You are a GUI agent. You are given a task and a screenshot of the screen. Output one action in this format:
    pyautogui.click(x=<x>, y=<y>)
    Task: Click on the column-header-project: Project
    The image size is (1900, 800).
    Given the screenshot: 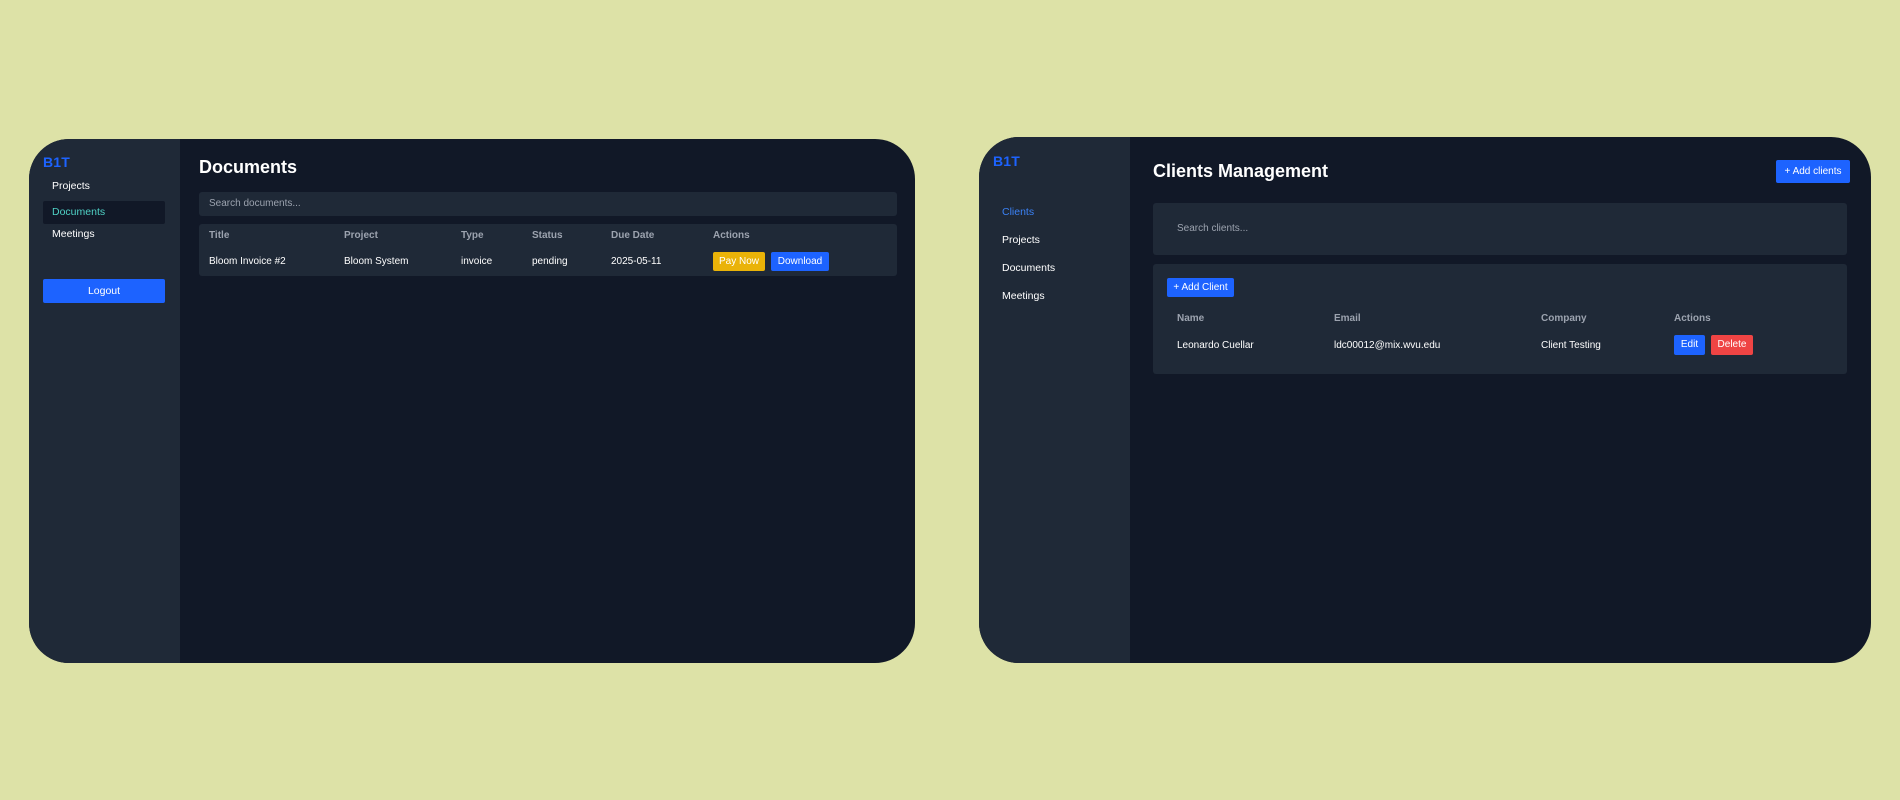 What is the action you would take?
    pyautogui.click(x=361, y=235)
    